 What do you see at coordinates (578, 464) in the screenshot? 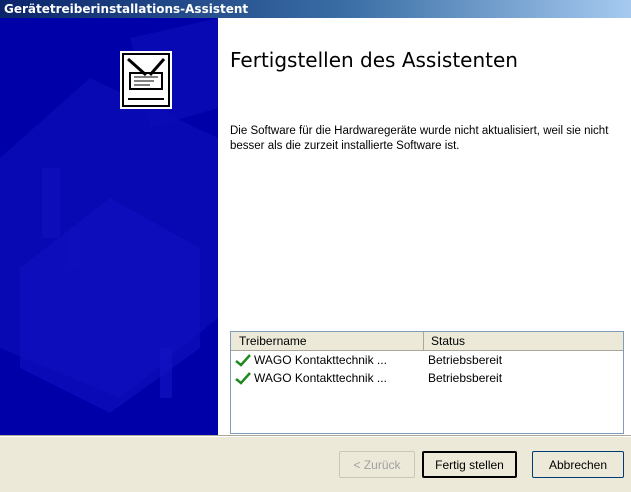
I see `cancel-button: Abbrechen` at bounding box center [578, 464].